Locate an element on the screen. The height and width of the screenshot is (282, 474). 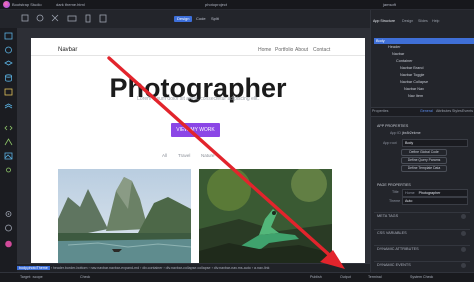
section-dynamic-attributes: DYNAMIC ATTRIBUTES is located at coordinates (422, 249).